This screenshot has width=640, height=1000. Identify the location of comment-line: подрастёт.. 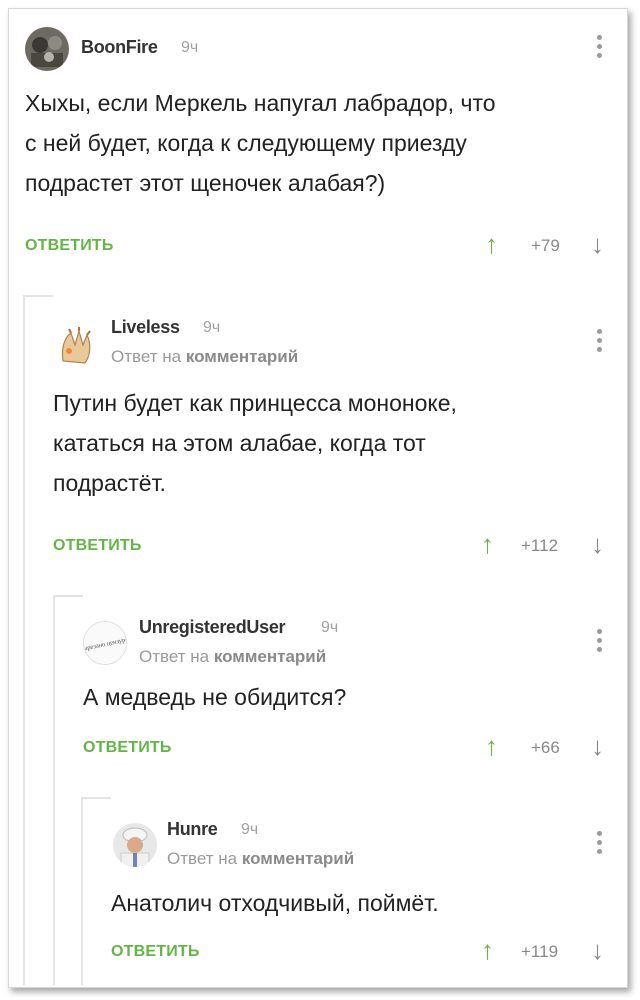
(109, 483).